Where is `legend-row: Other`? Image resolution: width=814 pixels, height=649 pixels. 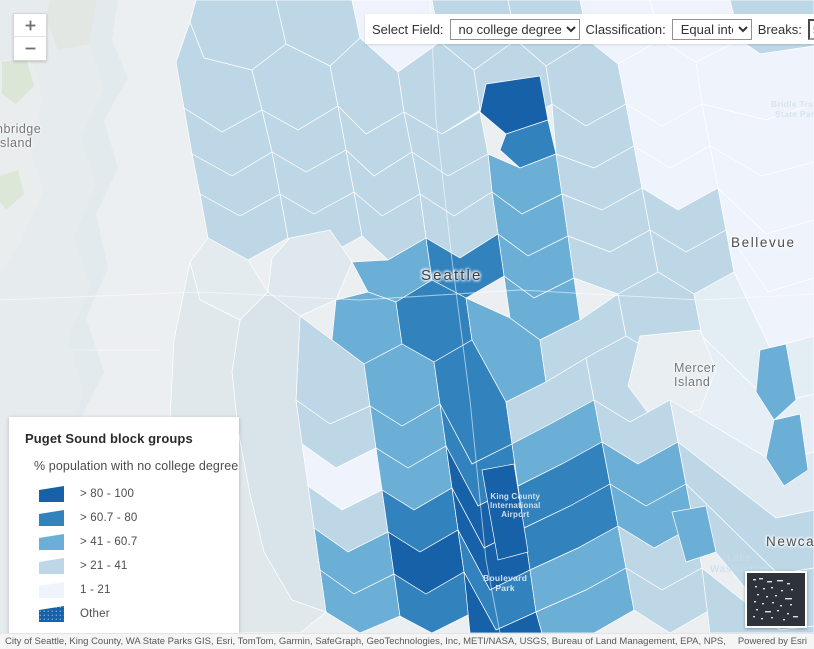 legend-row: Other is located at coordinates (124, 614).